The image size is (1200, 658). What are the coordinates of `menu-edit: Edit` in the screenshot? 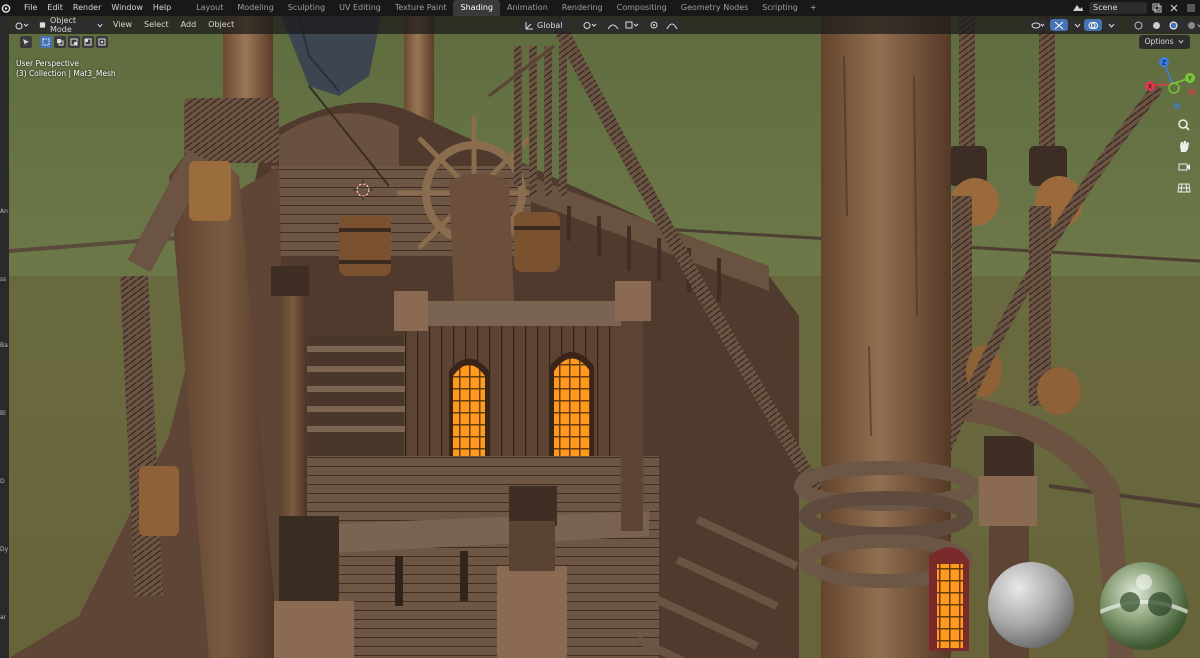 It's located at (55, 8).